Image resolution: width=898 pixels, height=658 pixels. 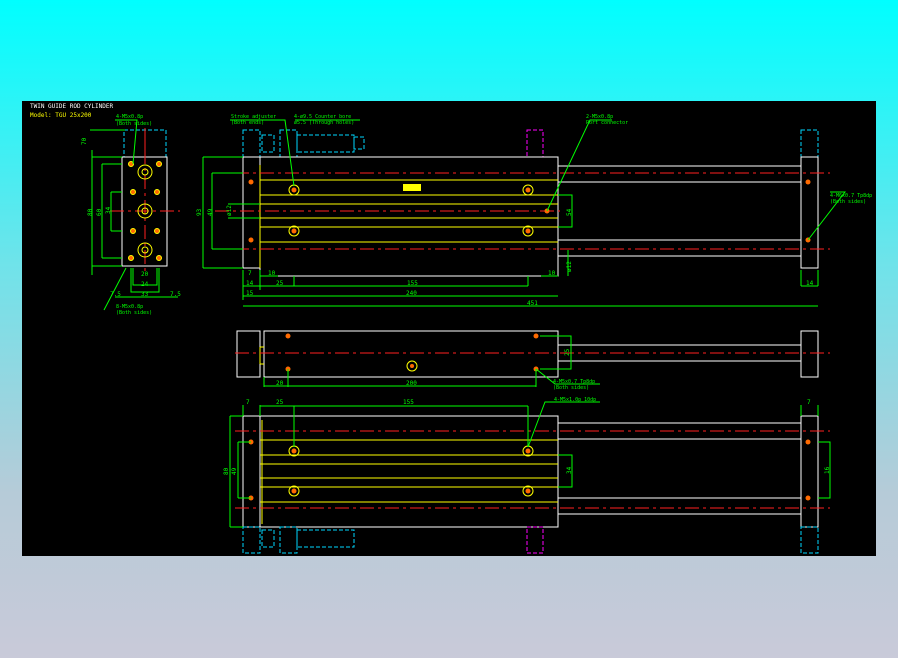 I want to click on svg-text: 60, so click(x=99, y=212).